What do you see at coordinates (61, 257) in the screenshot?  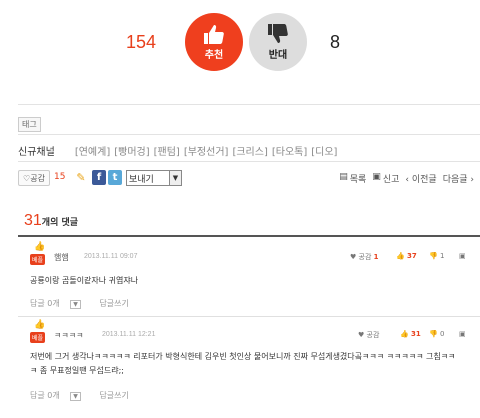 I see `comment-author: 햄햄` at bounding box center [61, 257].